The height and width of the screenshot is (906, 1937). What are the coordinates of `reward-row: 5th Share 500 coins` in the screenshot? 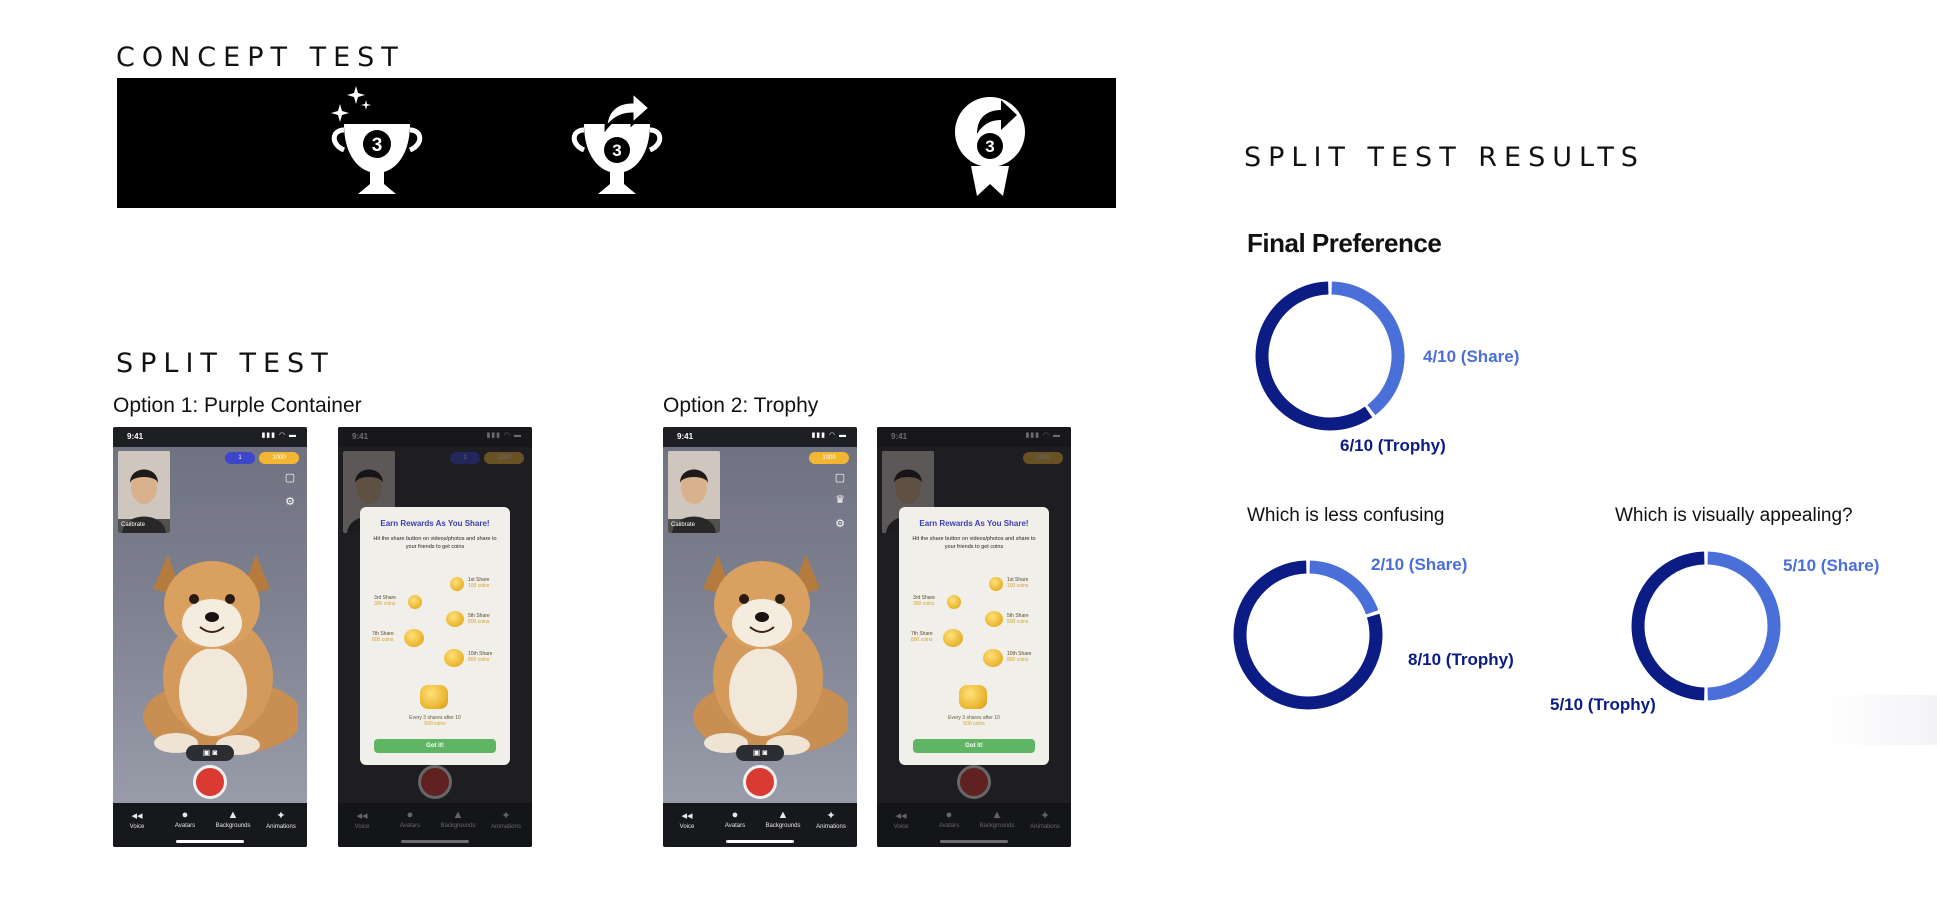 It's located at (1018, 619).